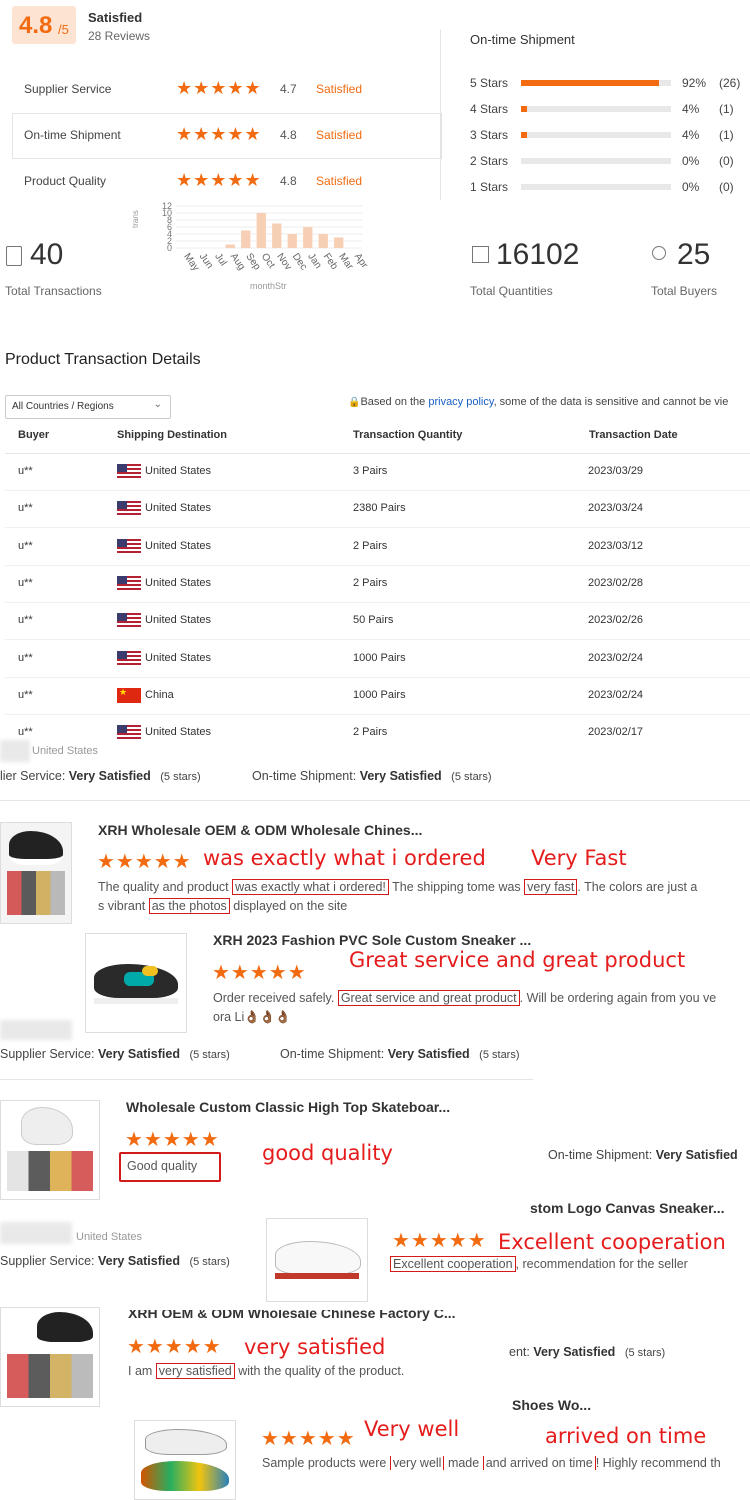 The width and height of the screenshot is (750, 1500). I want to click on chart-x-tick: Nov, so click(283, 261).